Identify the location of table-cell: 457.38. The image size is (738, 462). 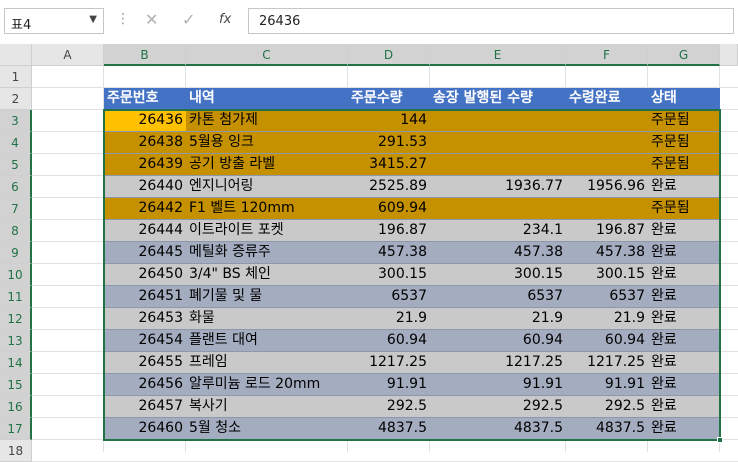
(607, 253).